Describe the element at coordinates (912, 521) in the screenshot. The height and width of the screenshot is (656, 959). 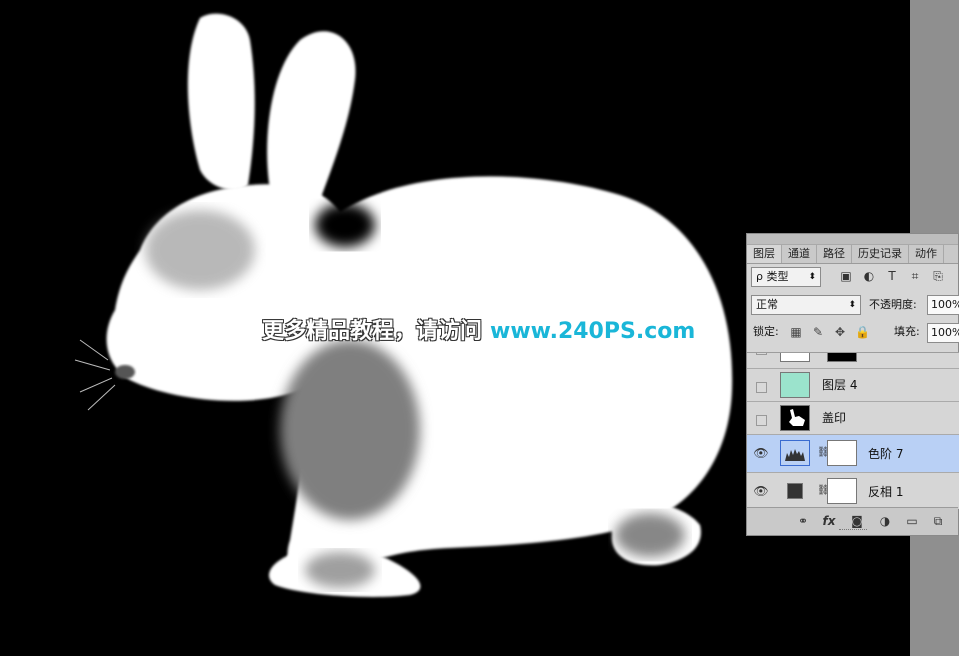
I see `new-group-icon: ▭` at that location.